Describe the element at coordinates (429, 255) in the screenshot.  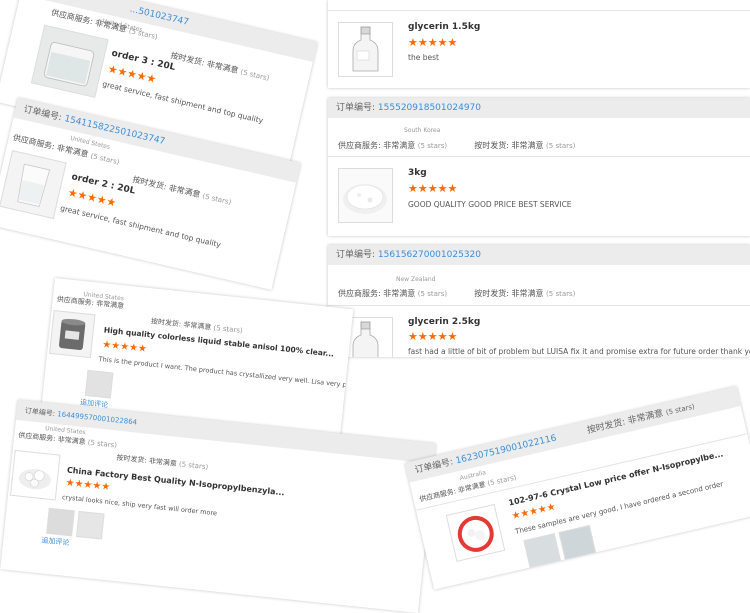
I see `order-number-link: 156156270001025320` at that location.